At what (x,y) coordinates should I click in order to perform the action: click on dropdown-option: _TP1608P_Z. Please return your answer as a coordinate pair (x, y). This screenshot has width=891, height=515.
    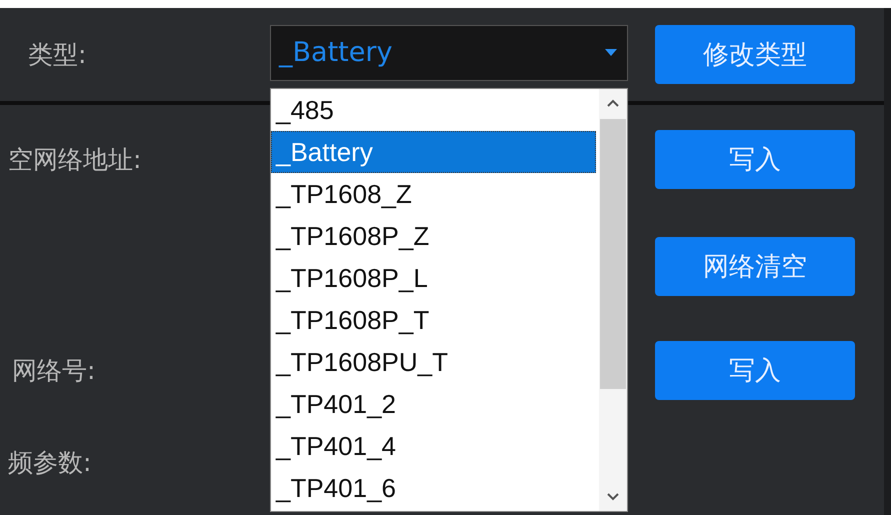
    Looking at the image, I should click on (433, 236).